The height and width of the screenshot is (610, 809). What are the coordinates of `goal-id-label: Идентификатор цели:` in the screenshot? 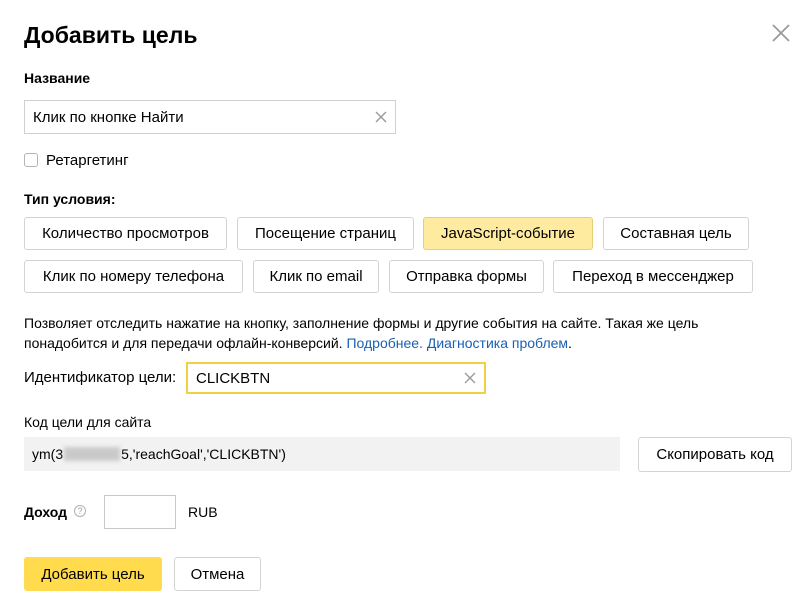 It's located at (100, 377).